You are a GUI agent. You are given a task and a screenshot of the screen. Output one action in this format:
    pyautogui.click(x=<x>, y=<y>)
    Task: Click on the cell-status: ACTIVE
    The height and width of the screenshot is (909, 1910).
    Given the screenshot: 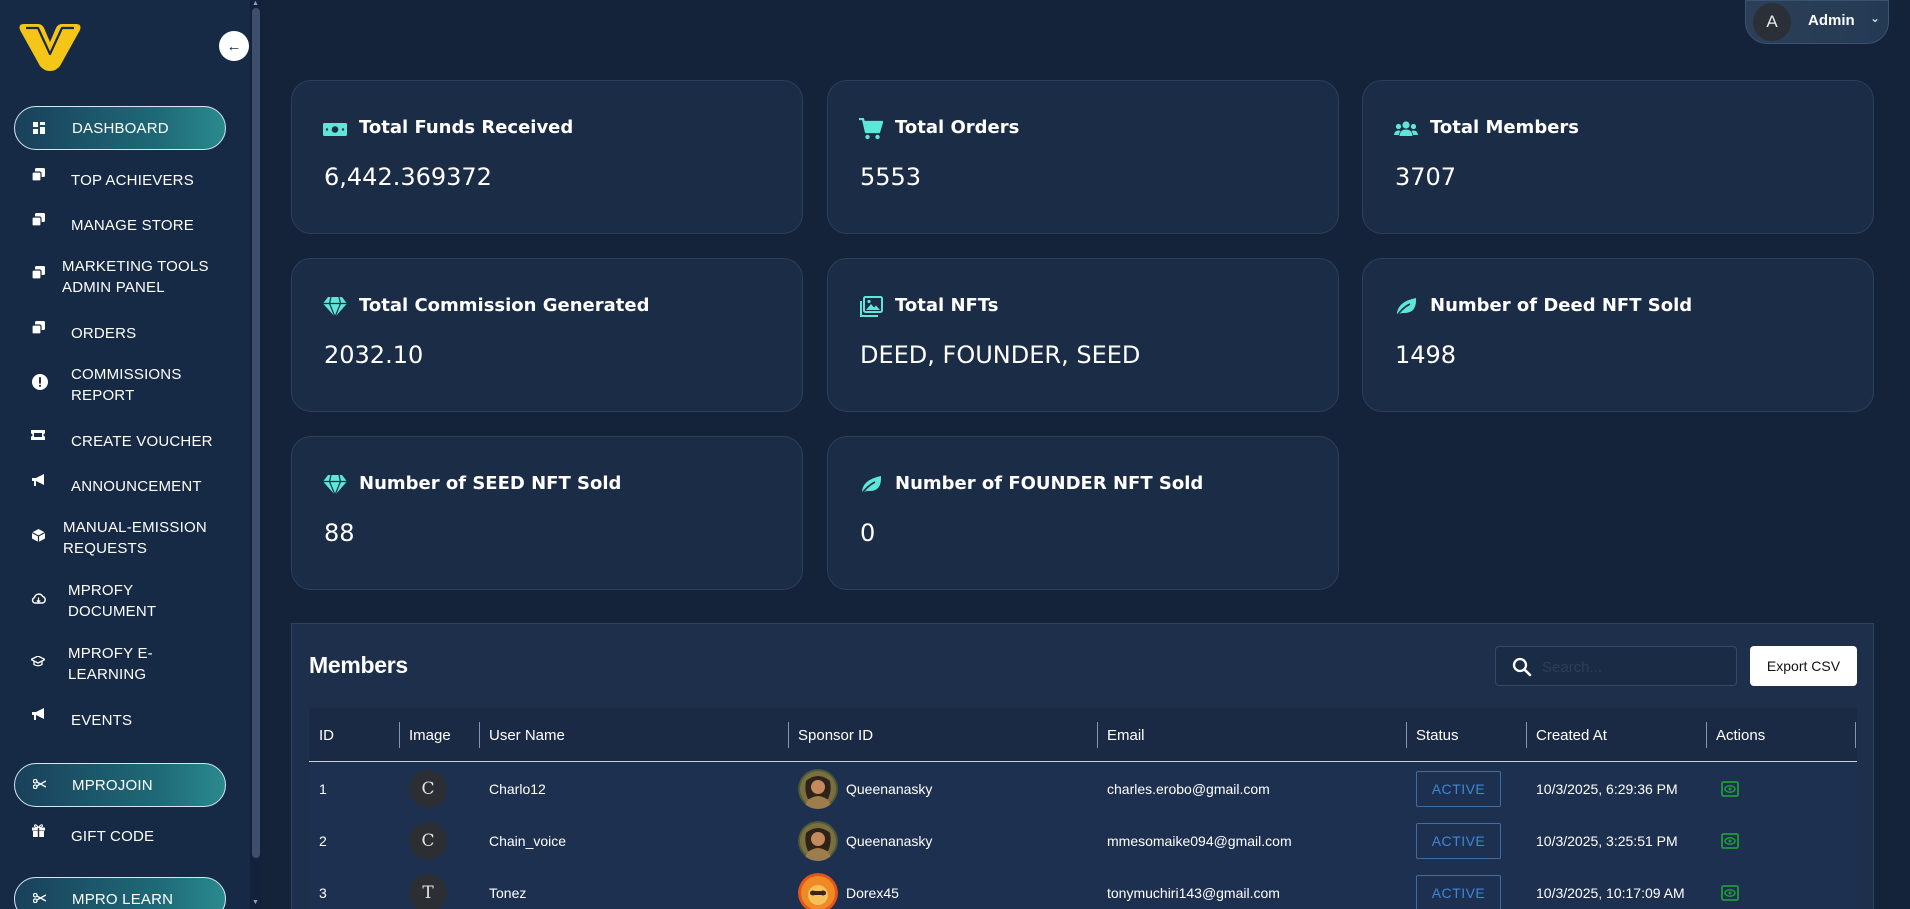 What is the action you would take?
    pyautogui.click(x=1458, y=841)
    